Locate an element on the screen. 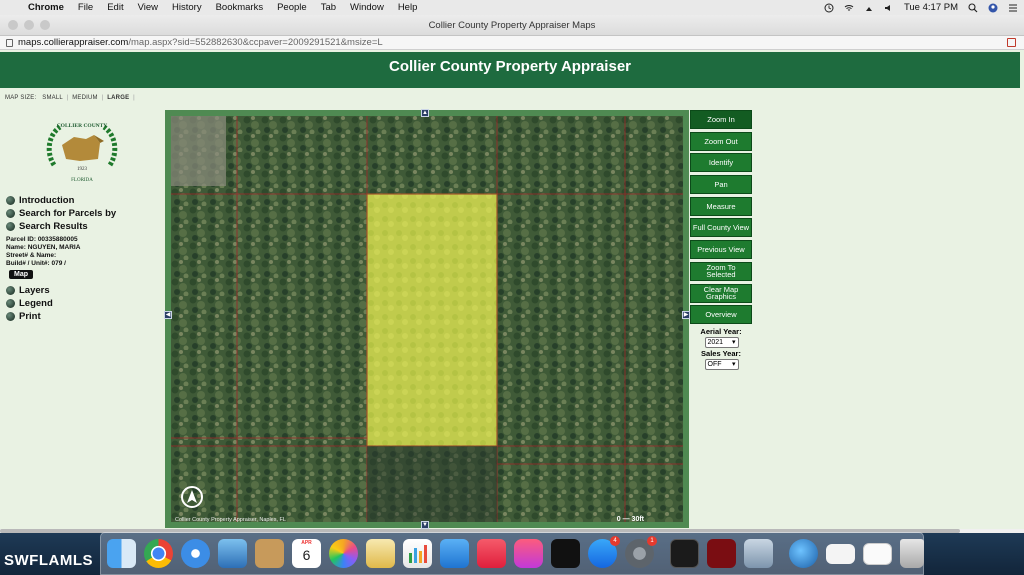 The height and width of the screenshot is (575, 1024). status-area: Tue 4:17 PM is located at coordinates (921, 7).